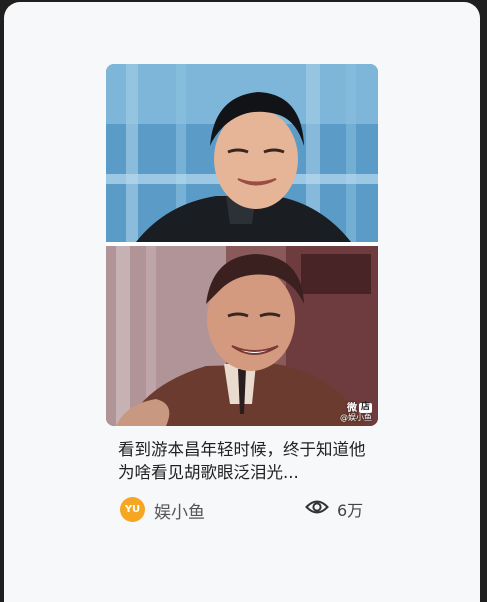 The width and height of the screenshot is (487, 602). What do you see at coordinates (356, 418) in the screenshot?
I see `watermark-handle: @娱小鱼` at bounding box center [356, 418].